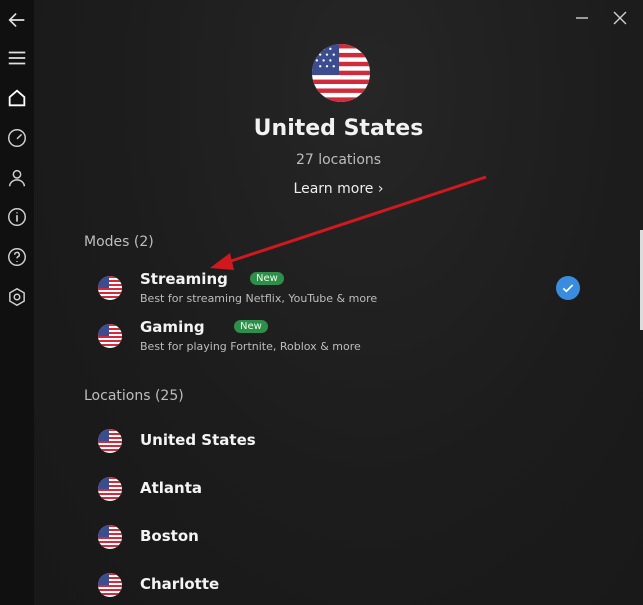  I want to click on home-icon, so click(17, 98).